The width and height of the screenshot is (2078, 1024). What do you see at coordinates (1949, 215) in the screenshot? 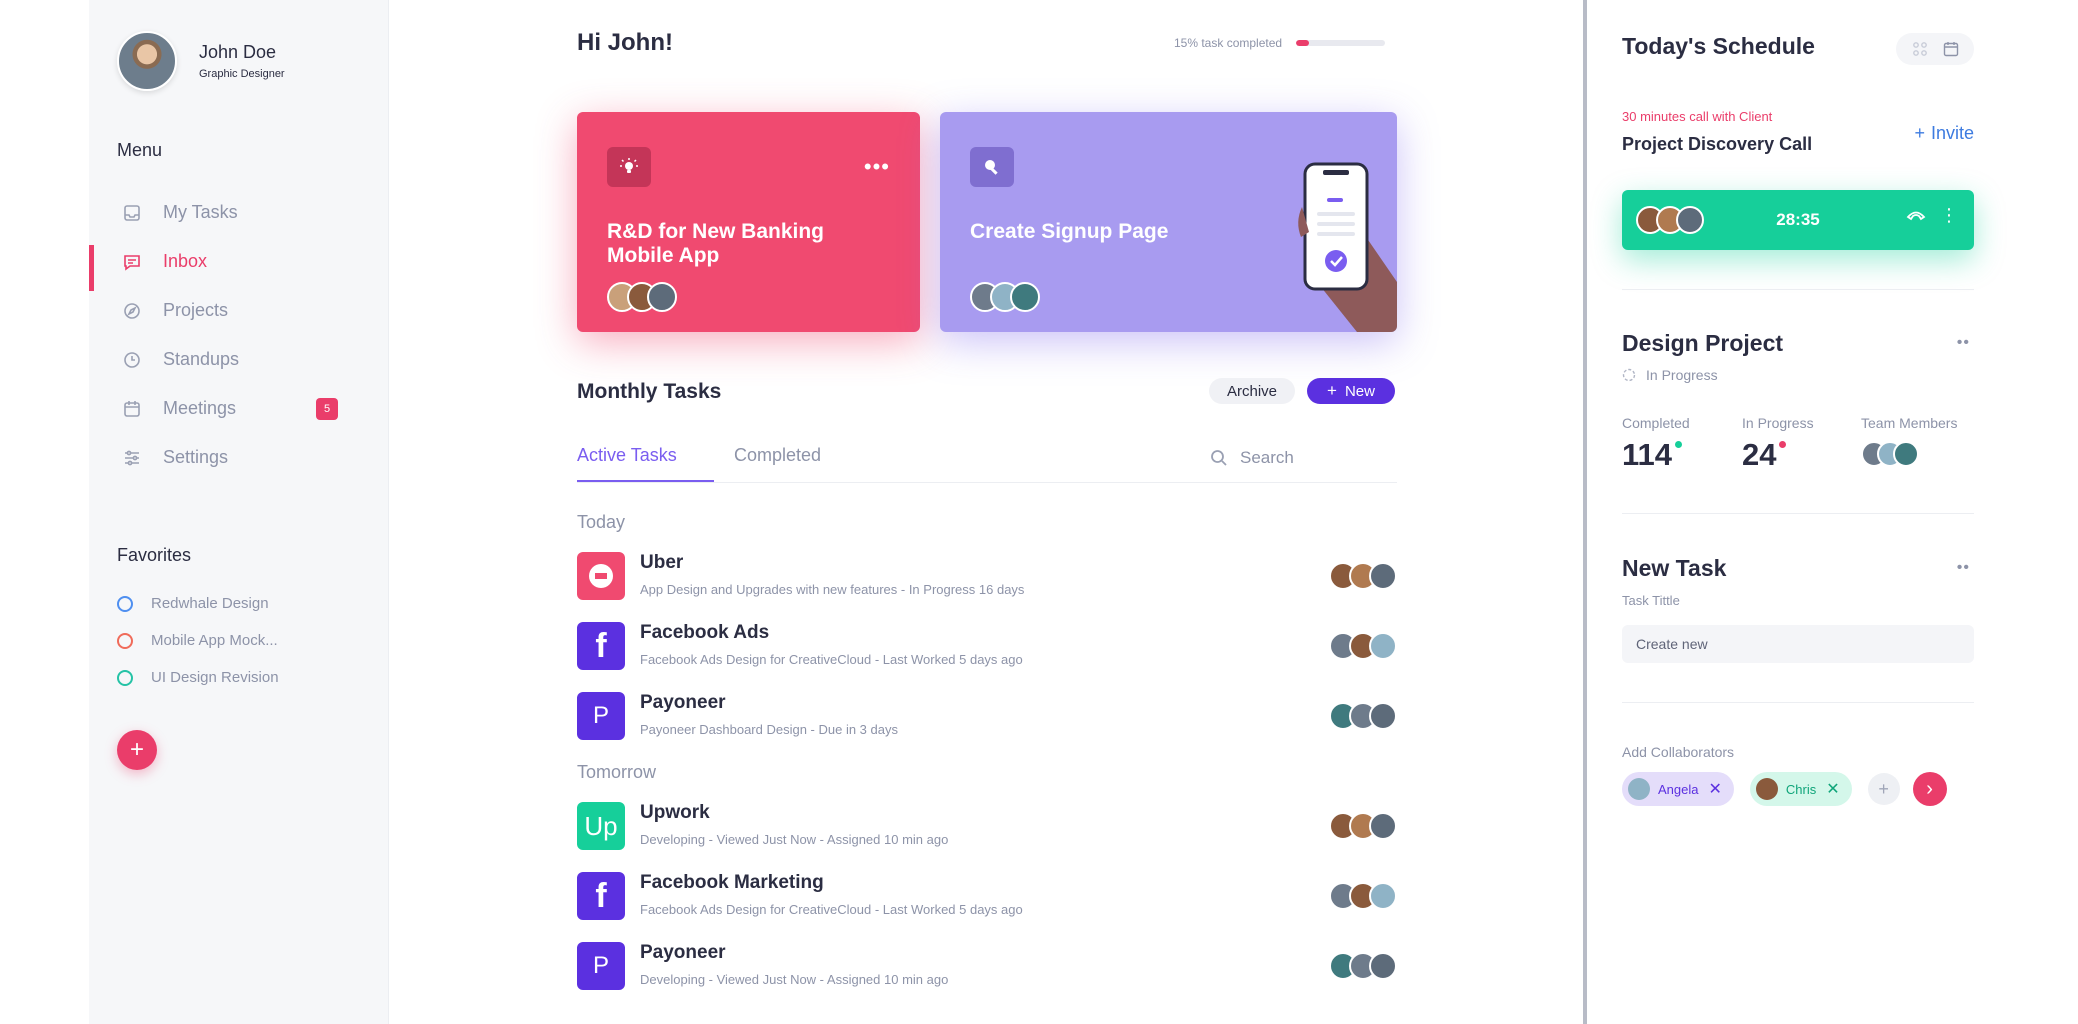
I see `more-vertical-icon: ⋮` at bounding box center [1949, 215].